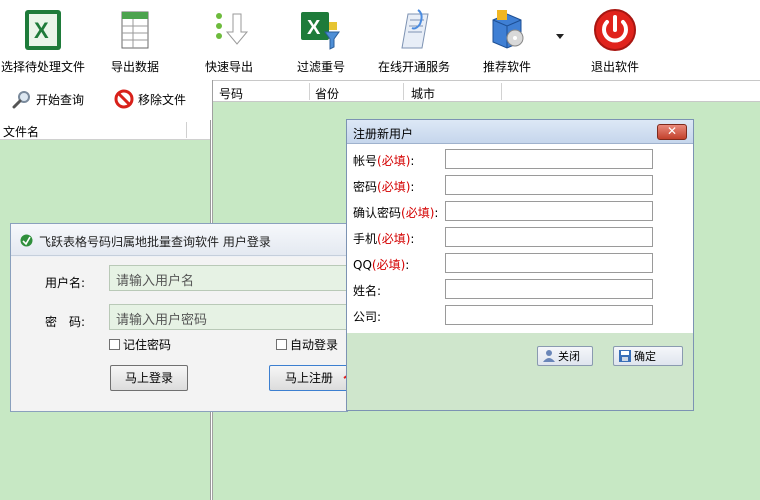  Describe the element at coordinates (228, 67) in the screenshot. I see `toolbar-label: 快速导出` at that location.